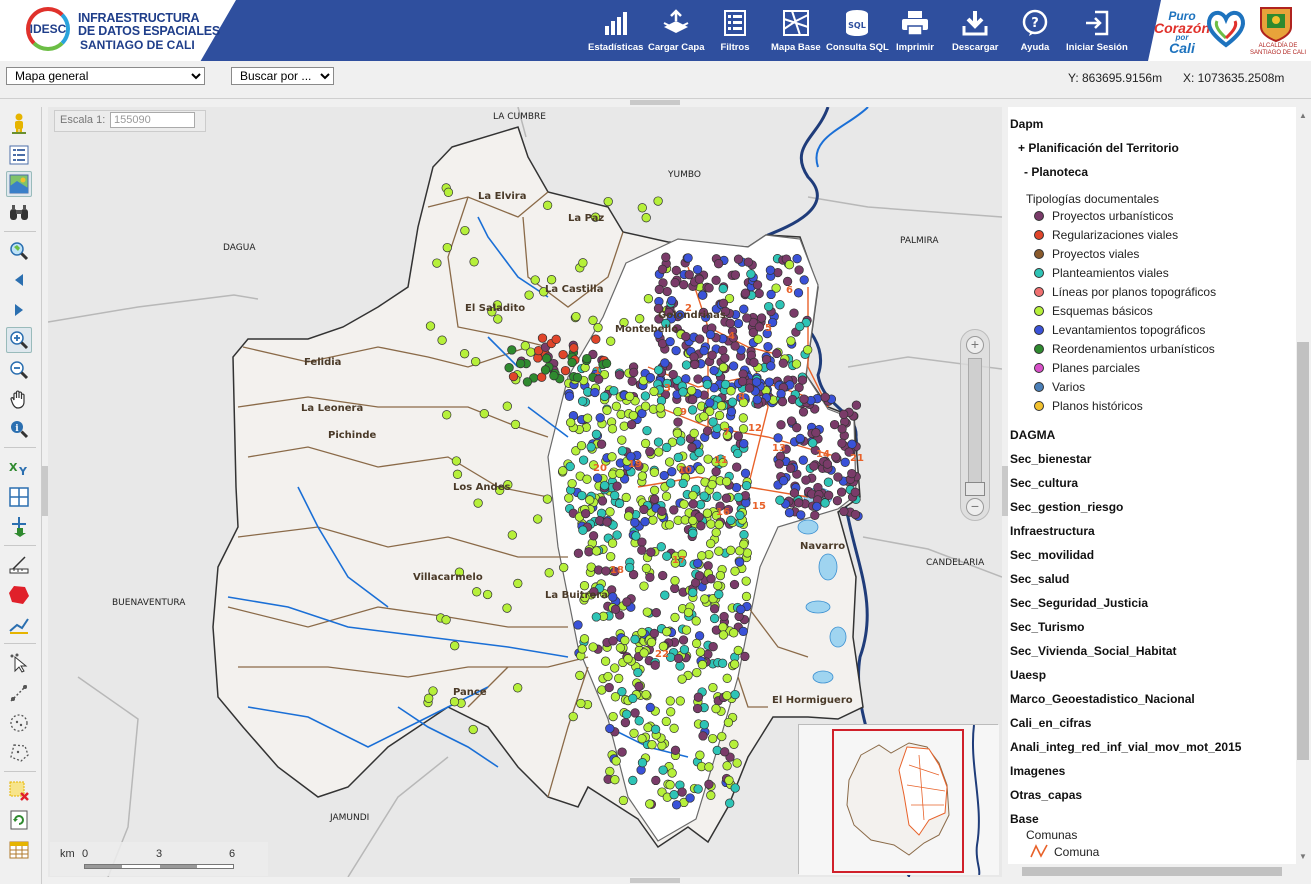 The height and width of the screenshot is (884, 1311). Describe the element at coordinates (19, 820) in the screenshot. I see `refresh-tool` at that location.